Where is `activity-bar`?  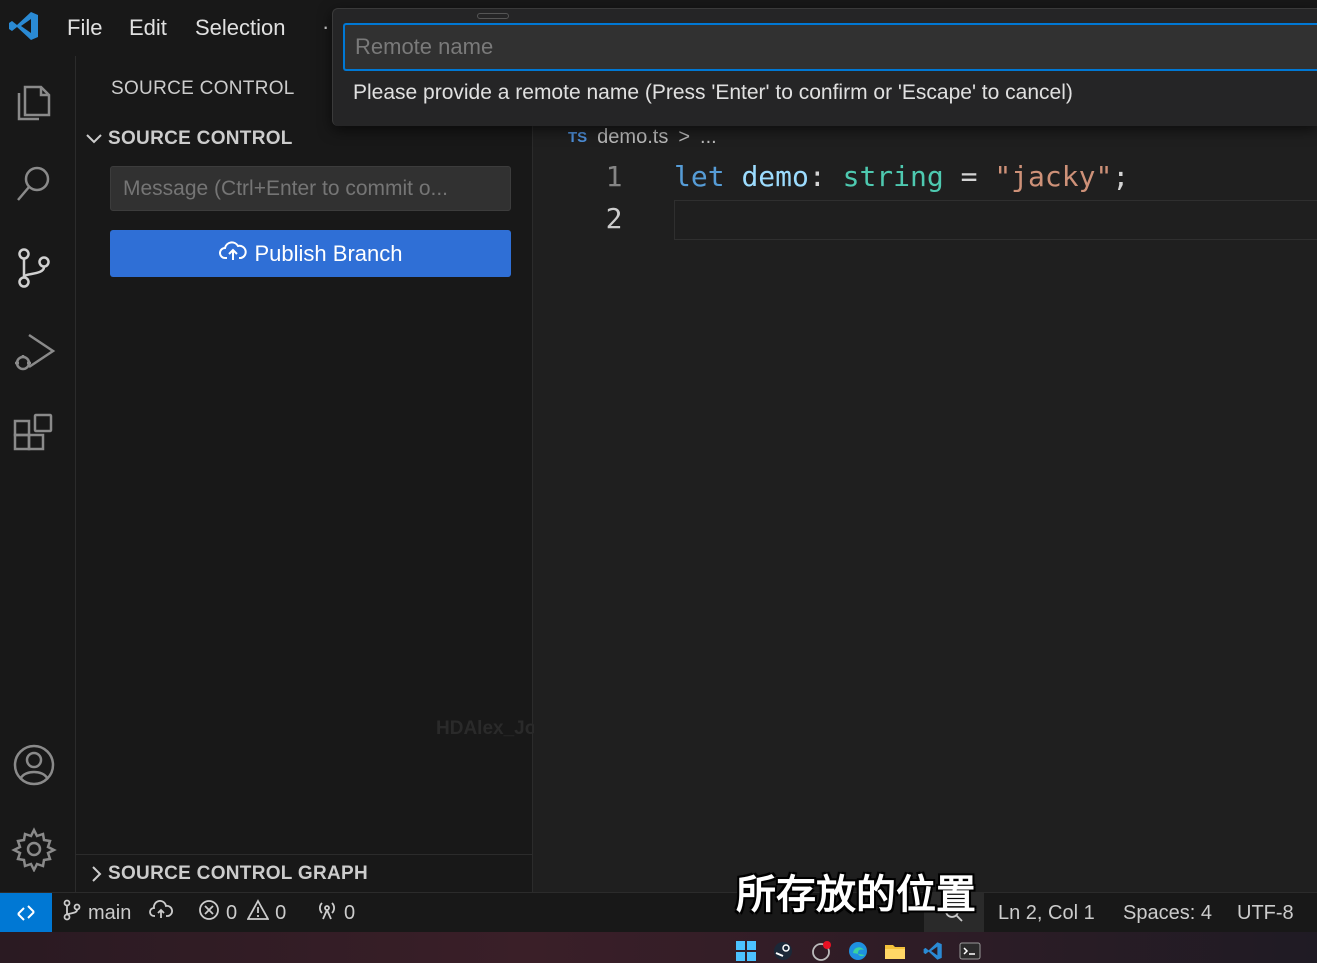
activity-bar is located at coordinates (38, 474).